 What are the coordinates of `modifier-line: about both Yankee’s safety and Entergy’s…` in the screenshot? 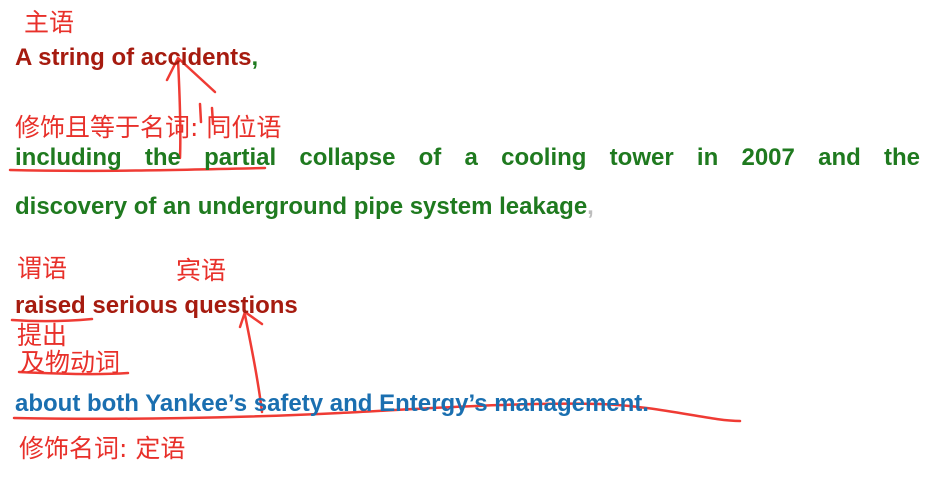 It's located at (332, 403).